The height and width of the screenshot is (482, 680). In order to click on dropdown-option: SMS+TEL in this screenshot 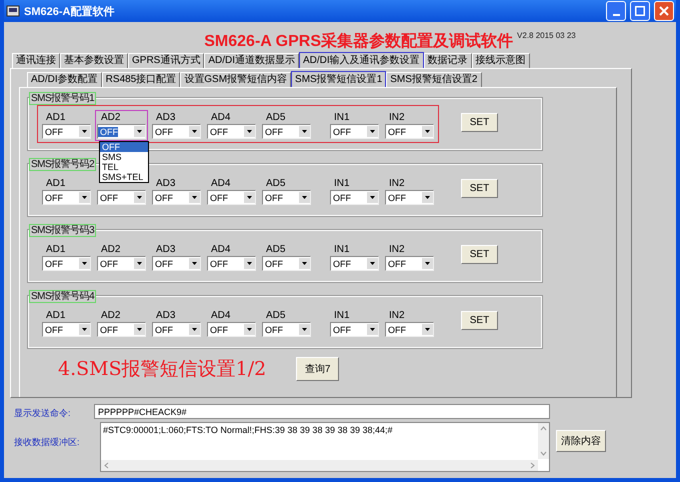, I will do `click(124, 177)`.